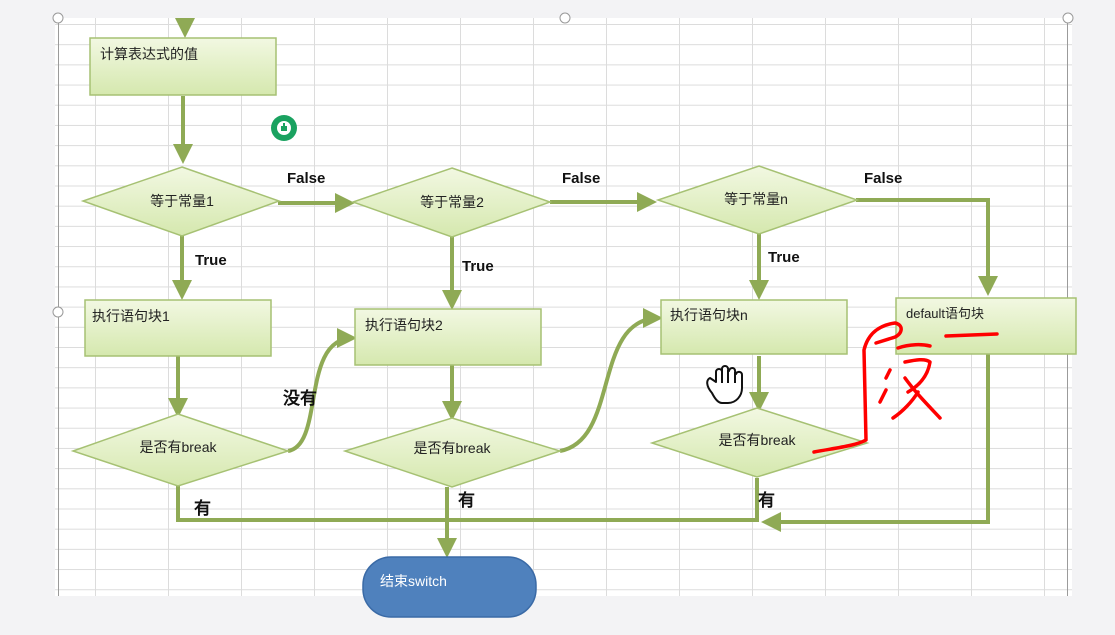 The width and height of the screenshot is (1115, 635). I want to click on edge-true-1: True, so click(211, 260).